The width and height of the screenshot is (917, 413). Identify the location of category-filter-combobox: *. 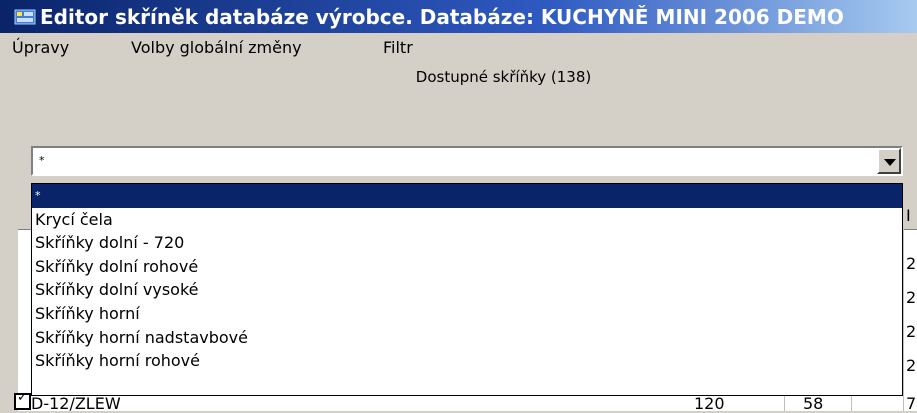
(467, 161).